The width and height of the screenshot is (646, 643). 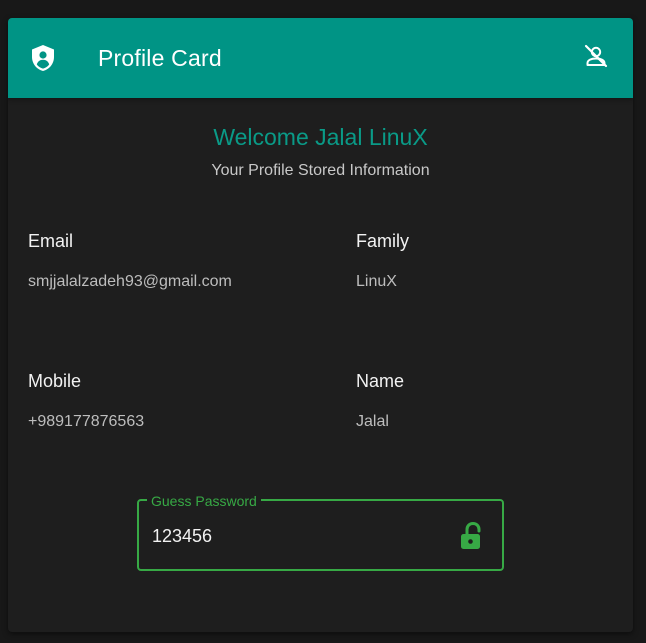 I want to click on account-off-icon, so click(x=596, y=58).